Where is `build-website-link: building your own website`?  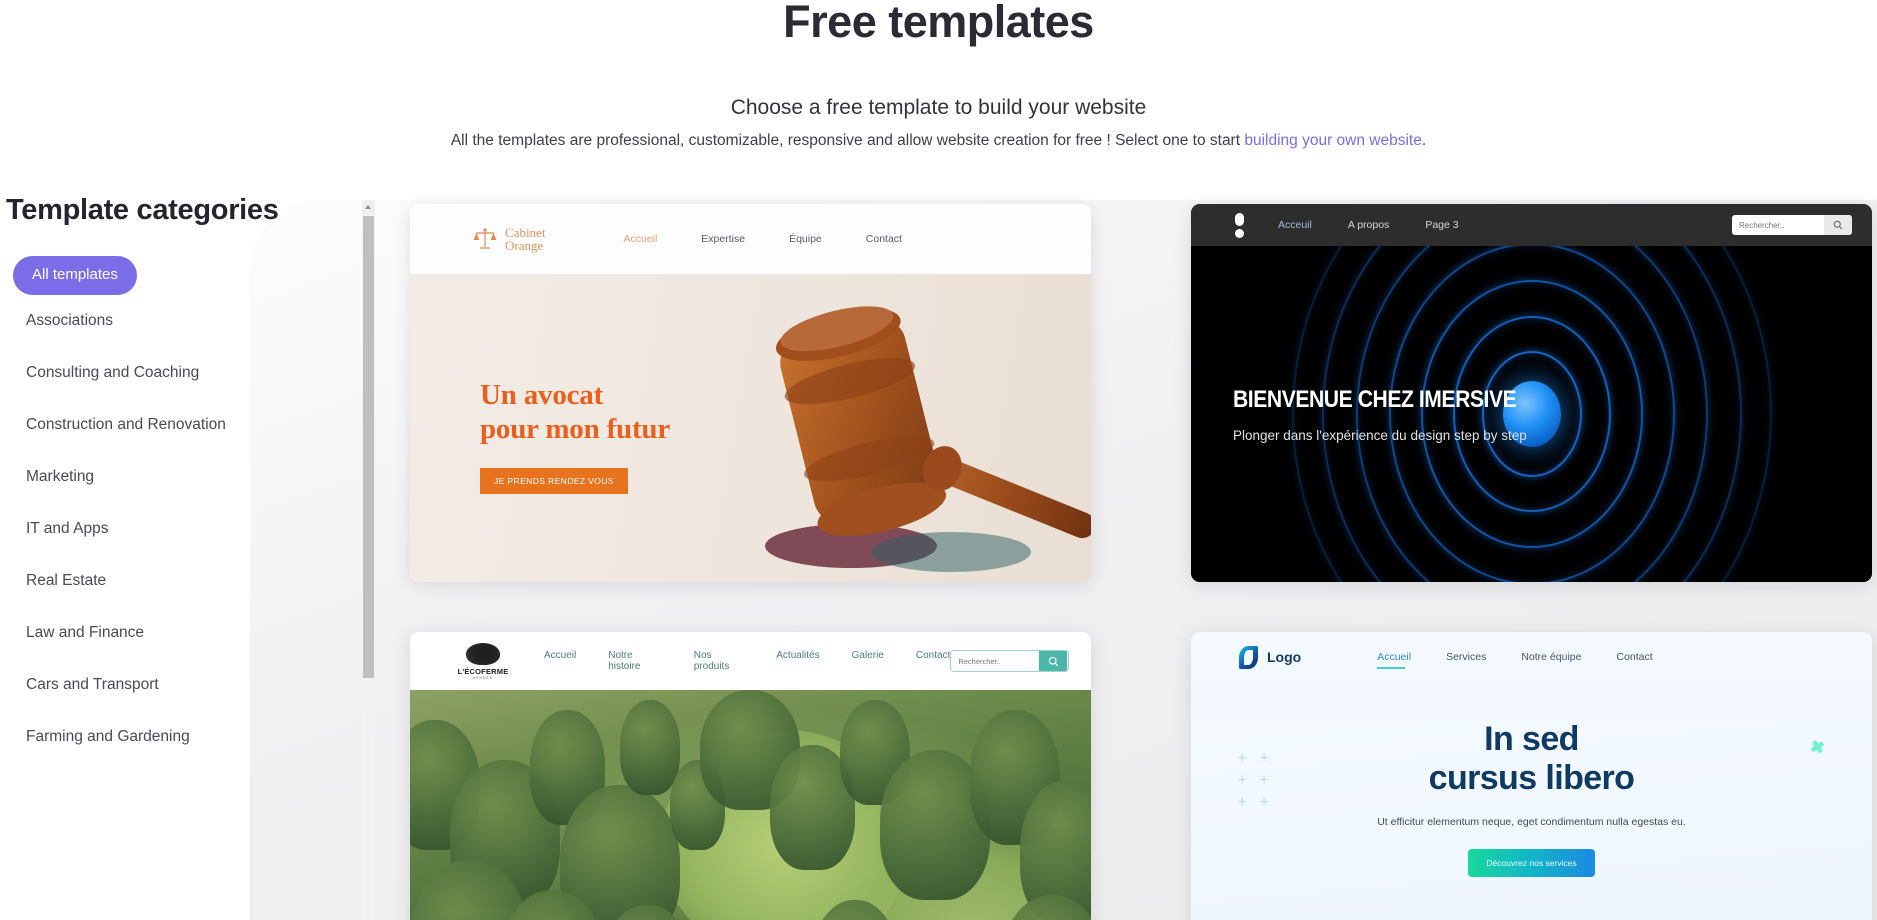 build-website-link: building your own website is located at coordinates (1333, 140).